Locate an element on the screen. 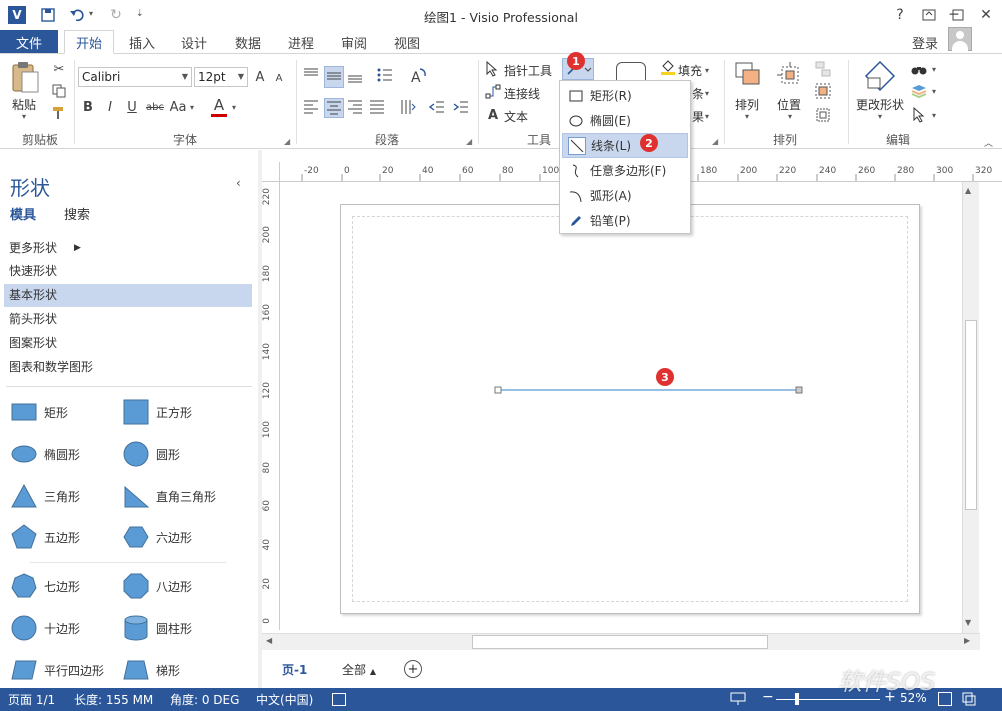  horizontal-scrollbar: ◀ ▶ is located at coordinates (621, 641).